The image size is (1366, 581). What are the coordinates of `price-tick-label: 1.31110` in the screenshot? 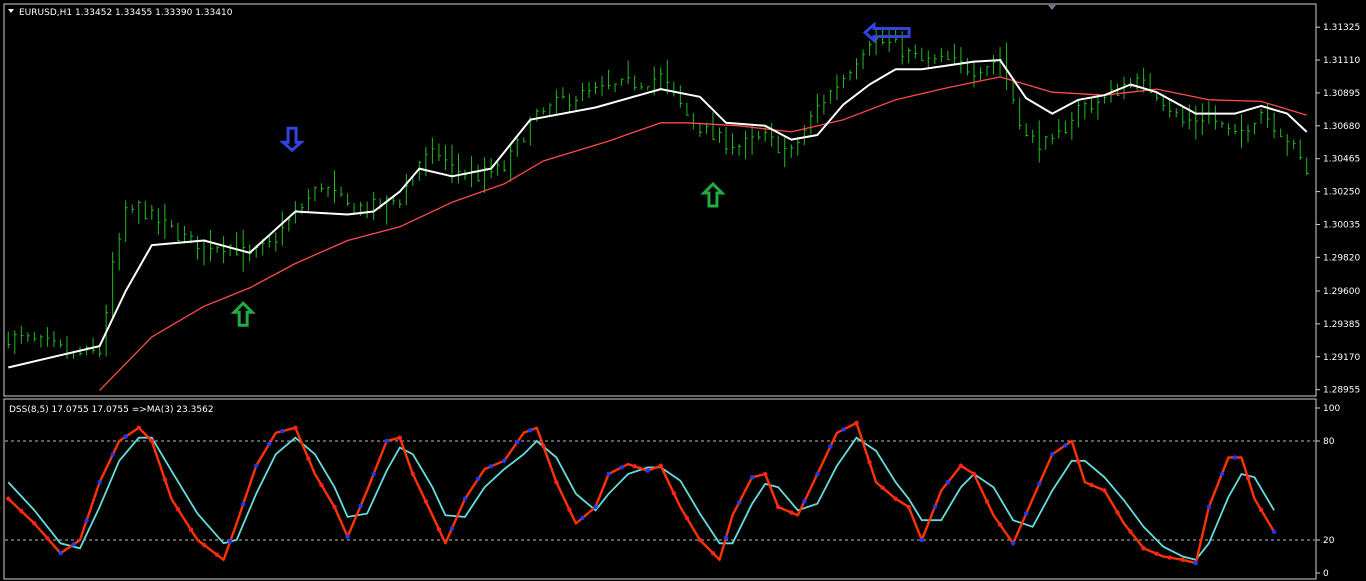 It's located at (1341, 61).